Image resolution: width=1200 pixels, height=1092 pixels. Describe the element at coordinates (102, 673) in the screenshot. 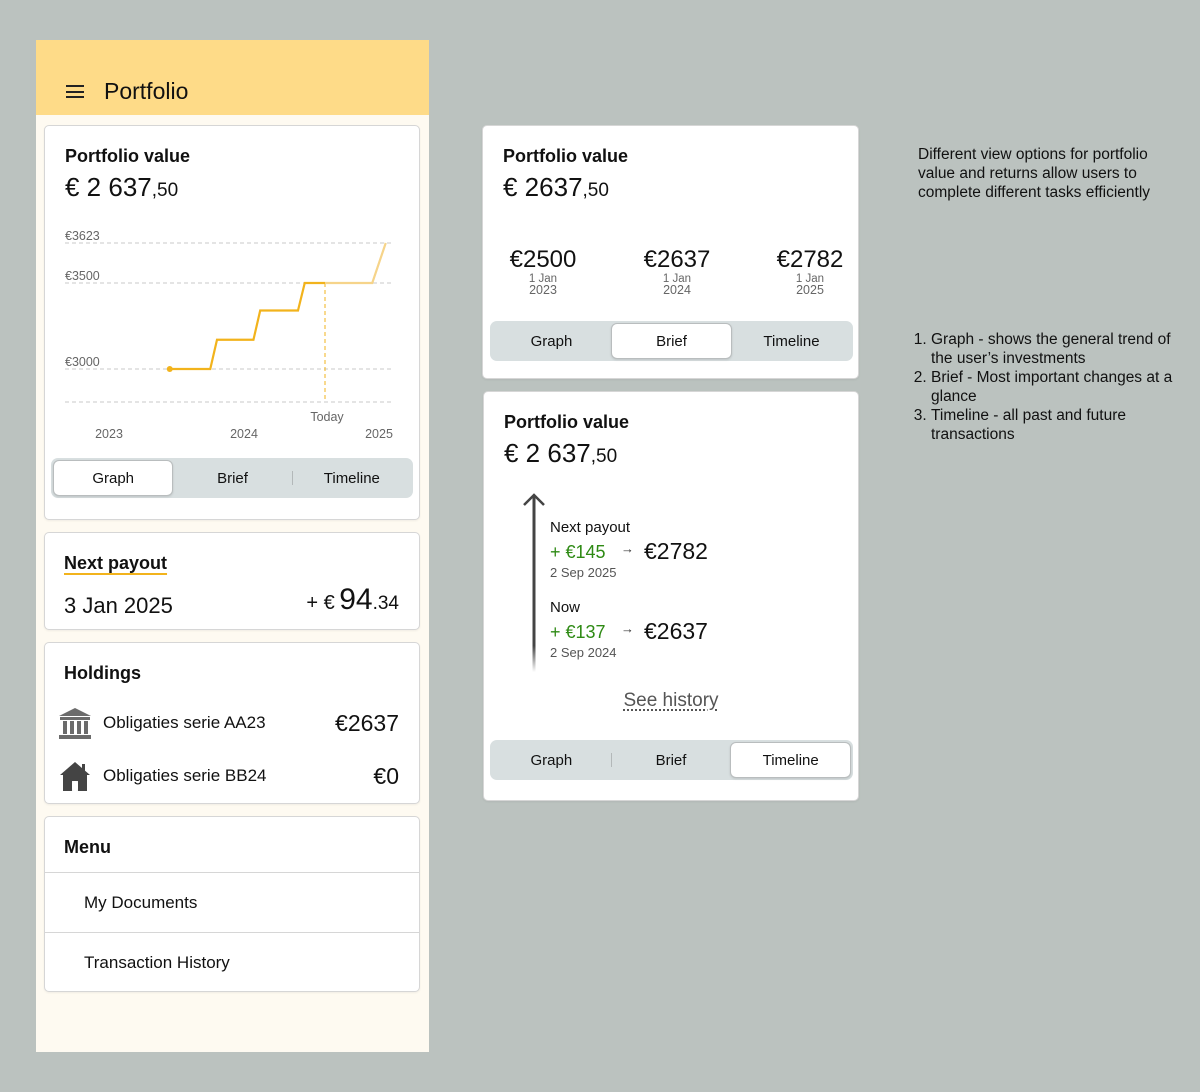

I see `card-title: Holdings` at that location.